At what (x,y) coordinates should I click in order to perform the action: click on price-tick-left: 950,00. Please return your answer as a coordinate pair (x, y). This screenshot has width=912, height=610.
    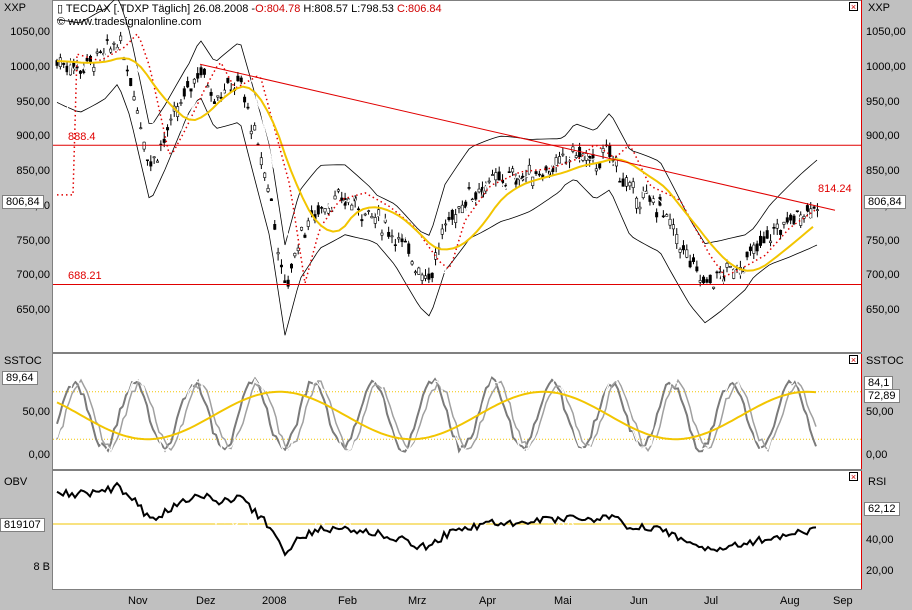
    Looking at the image, I should click on (33, 101).